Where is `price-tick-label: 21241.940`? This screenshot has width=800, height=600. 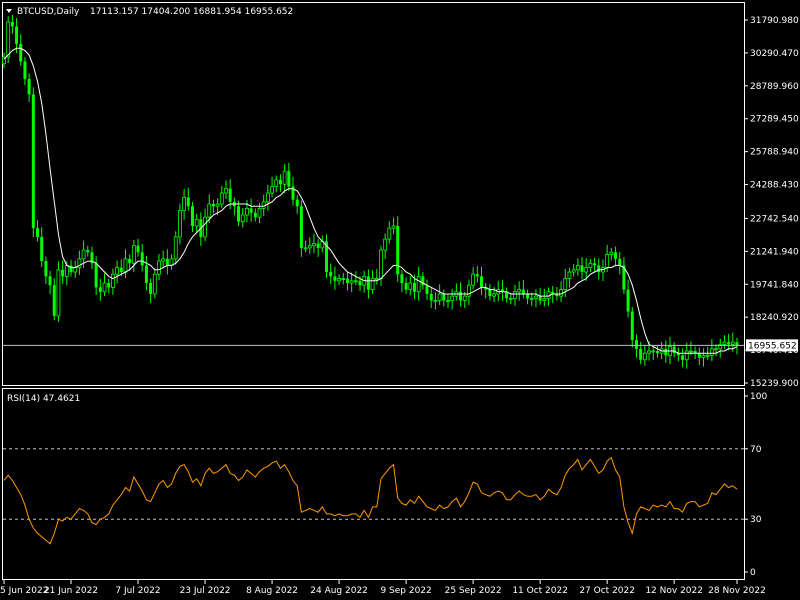
price-tick-label: 21241.940 is located at coordinates (774, 252).